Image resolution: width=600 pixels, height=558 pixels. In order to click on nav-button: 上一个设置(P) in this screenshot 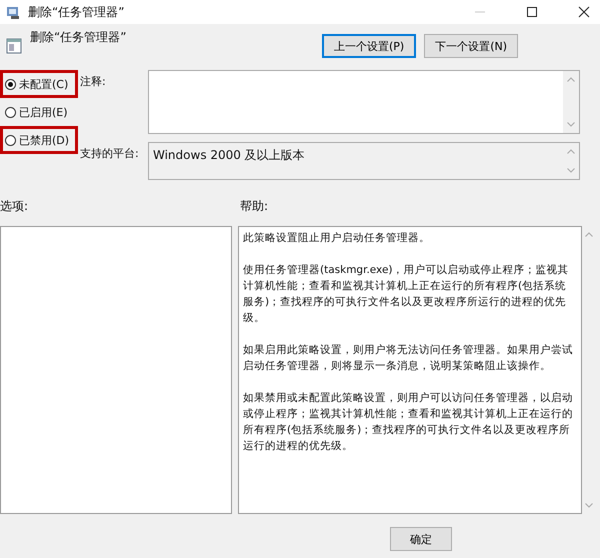, I will do `click(369, 46)`.